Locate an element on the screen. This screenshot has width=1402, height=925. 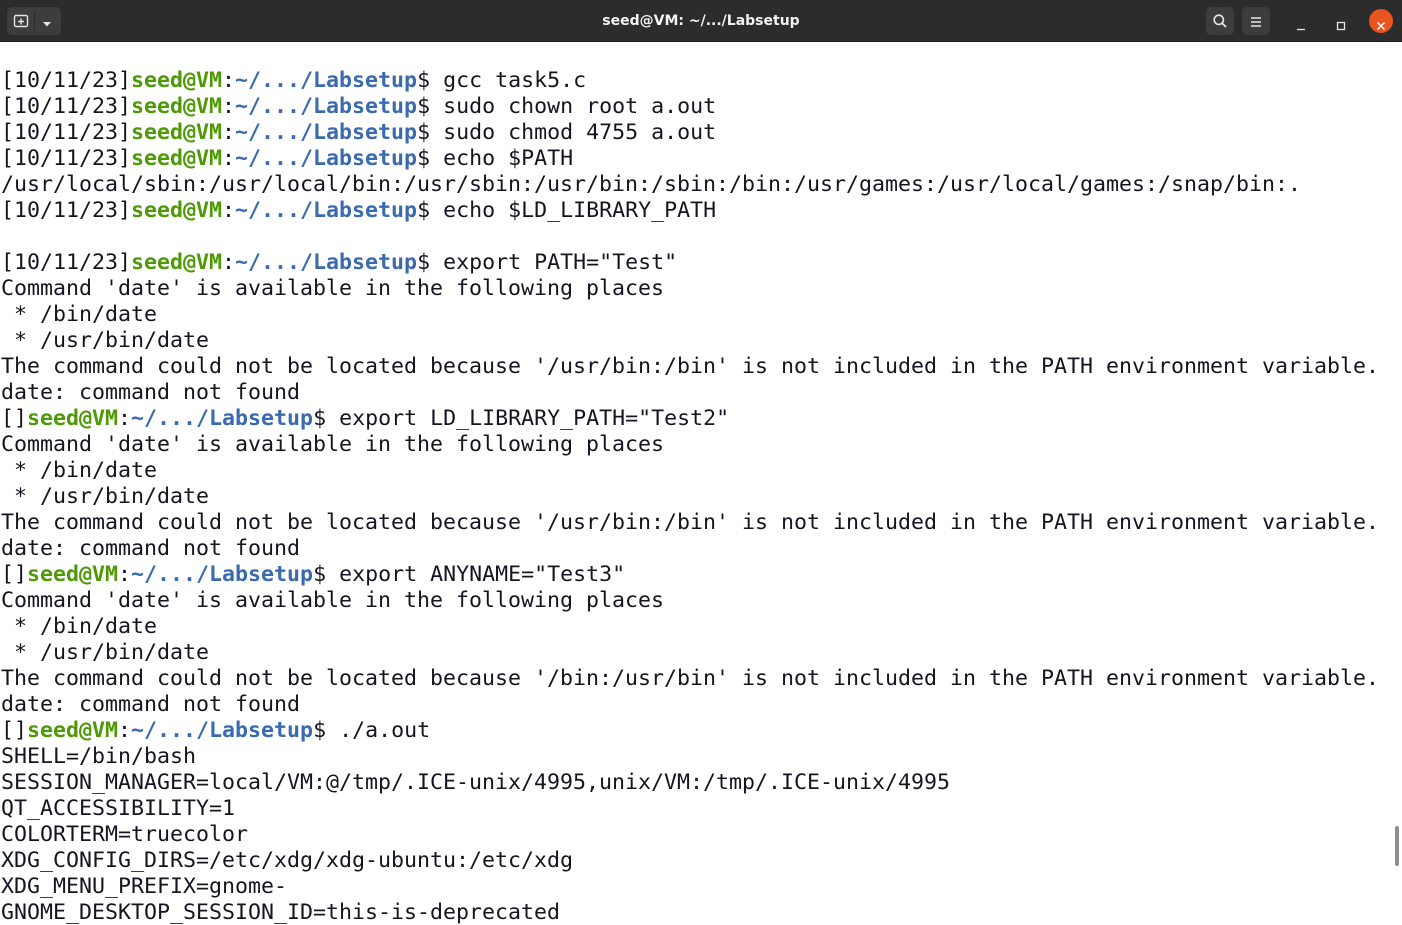
command-text: ./a.out is located at coordinates (385, 730).